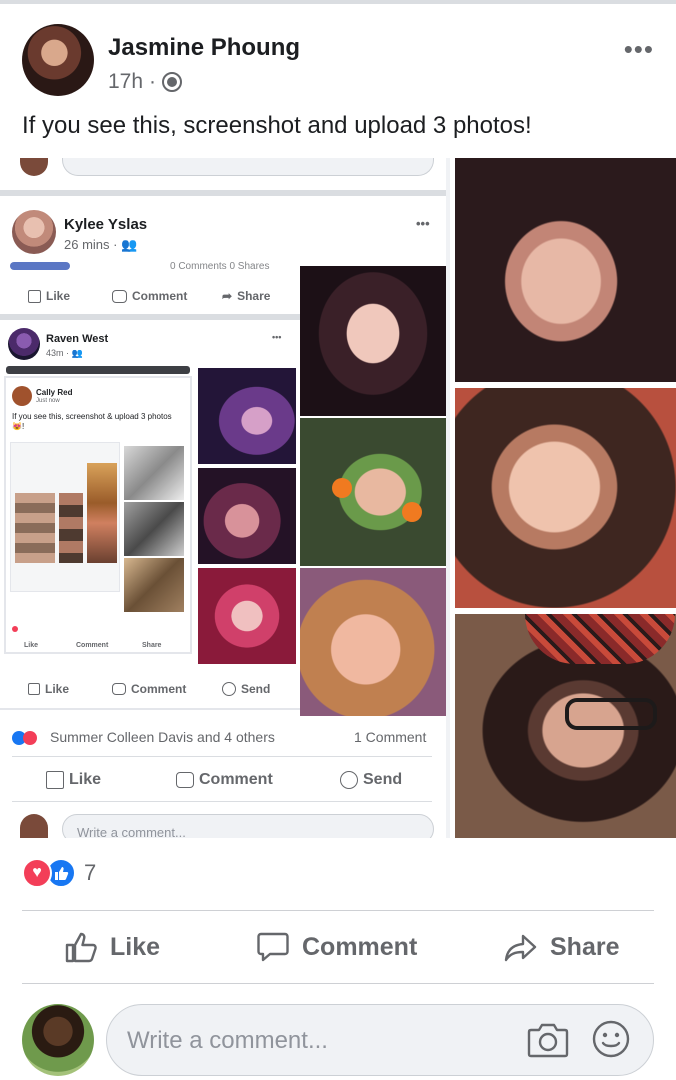 The image size is (676, 1080). I want to click on globe-icon, so click(172, 82).